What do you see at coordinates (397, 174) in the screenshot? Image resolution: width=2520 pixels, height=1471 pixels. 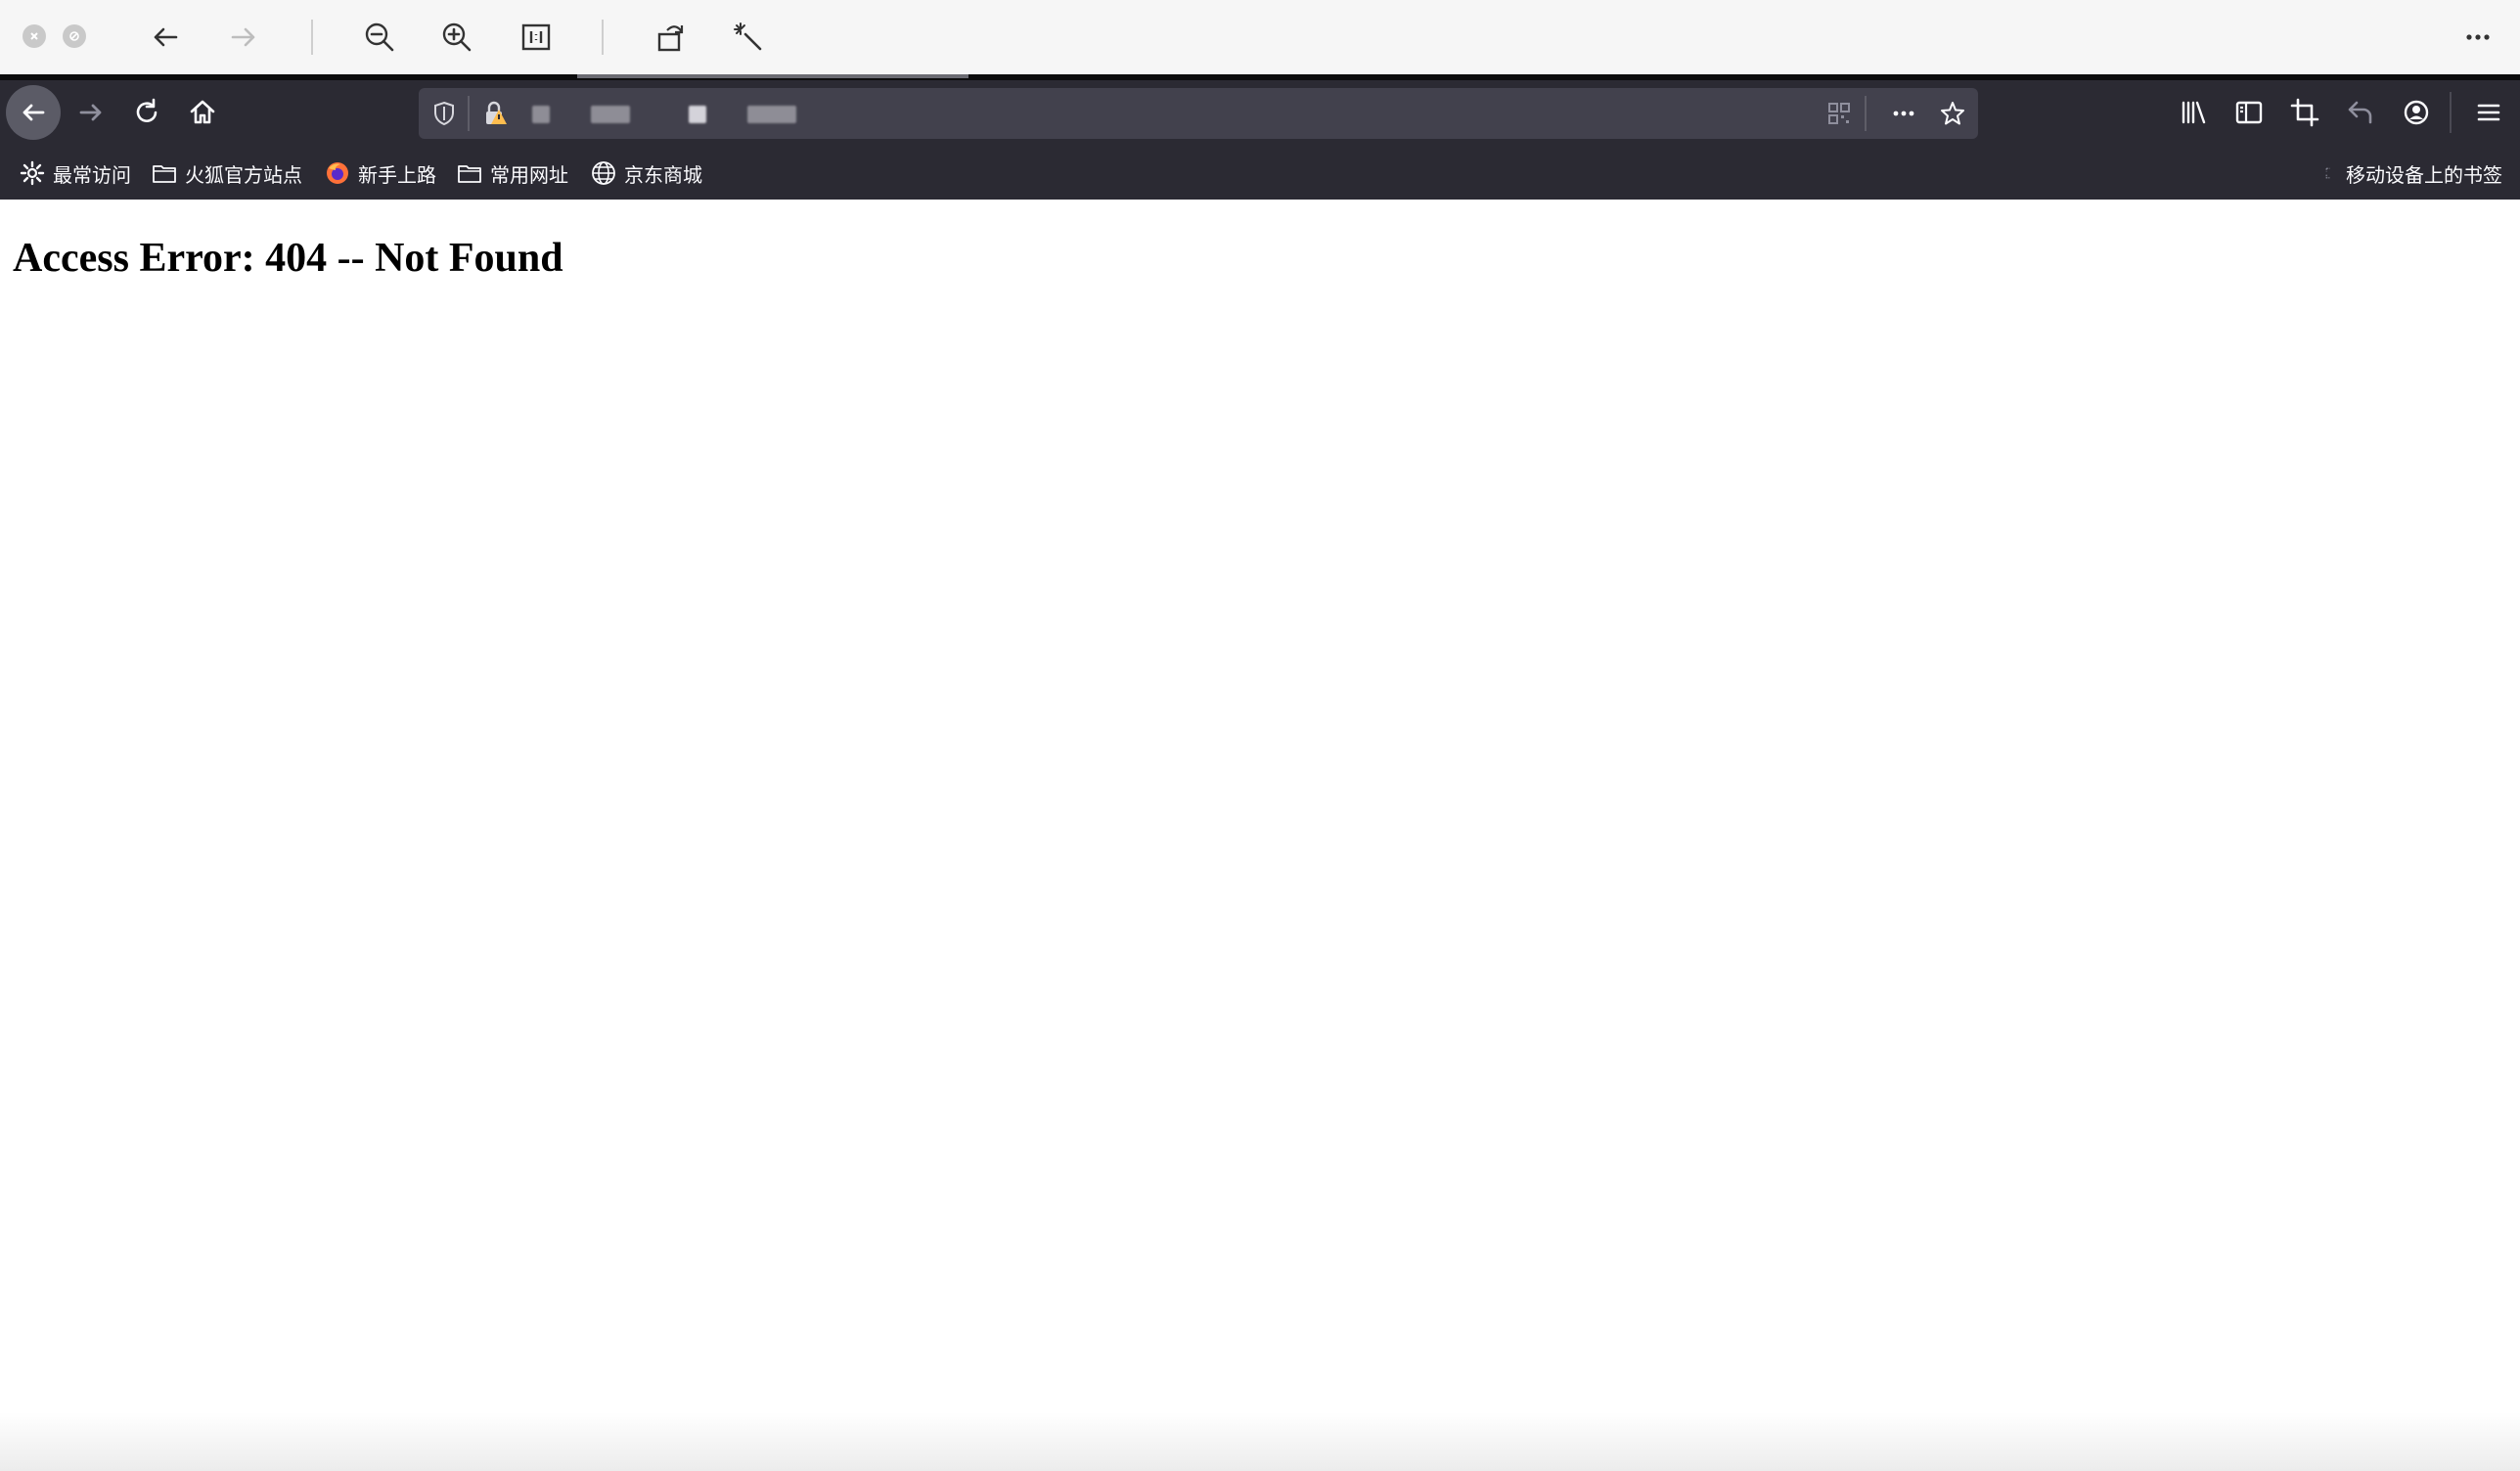 I see `bookmark-label: 新手上路` at bounding box center [397, 174].